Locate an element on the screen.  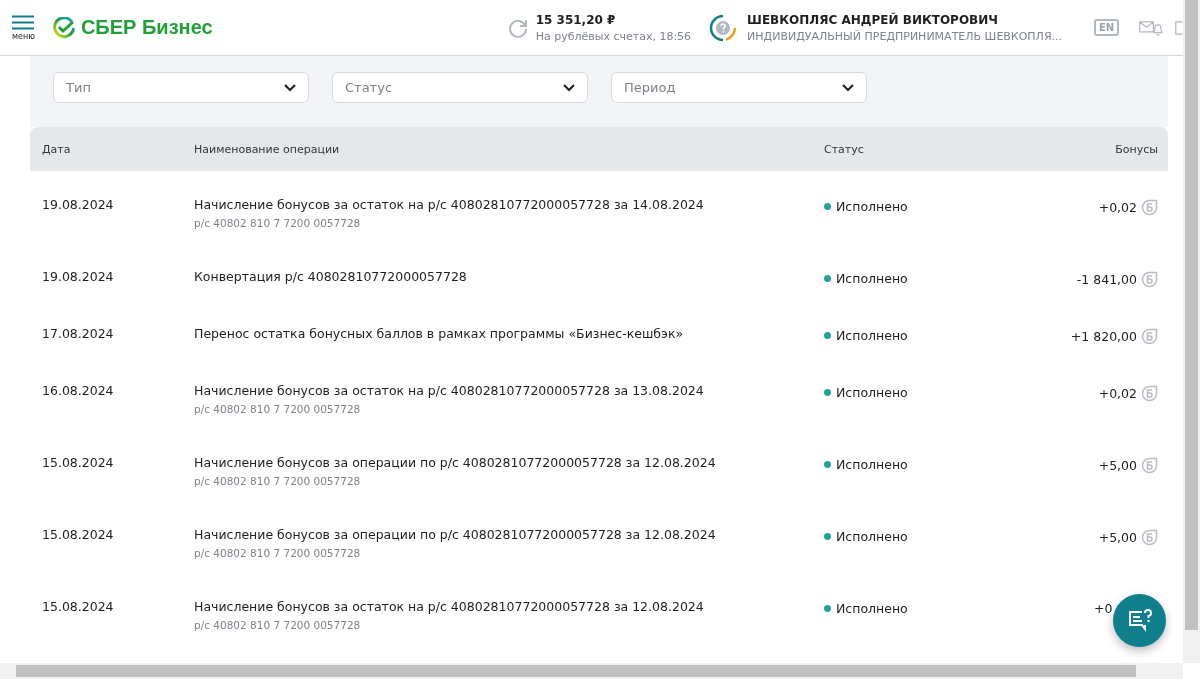
filter-dropdown: Период is located at coordinates (739, 87).